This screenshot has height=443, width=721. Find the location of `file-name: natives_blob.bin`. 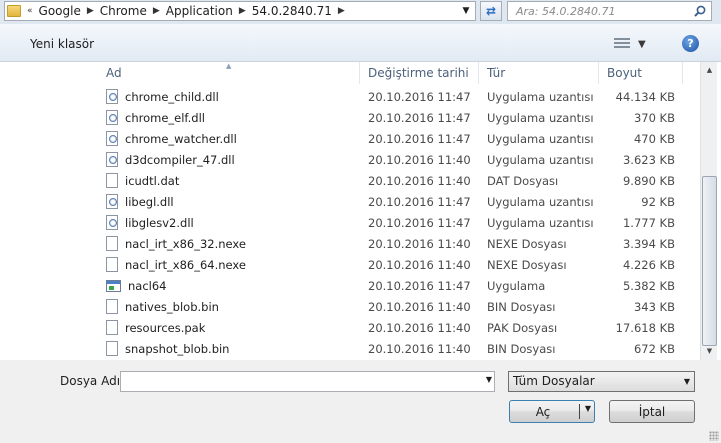

file-name: natives_blob.bin is located at coordinates (172, 306).